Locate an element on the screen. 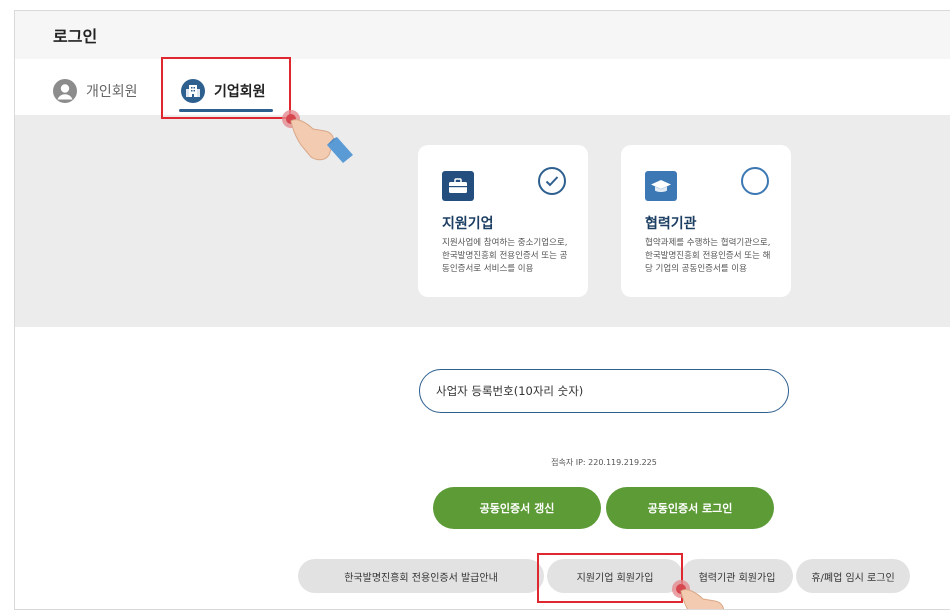  briefcase-icon is located at coordinates (458, 186).